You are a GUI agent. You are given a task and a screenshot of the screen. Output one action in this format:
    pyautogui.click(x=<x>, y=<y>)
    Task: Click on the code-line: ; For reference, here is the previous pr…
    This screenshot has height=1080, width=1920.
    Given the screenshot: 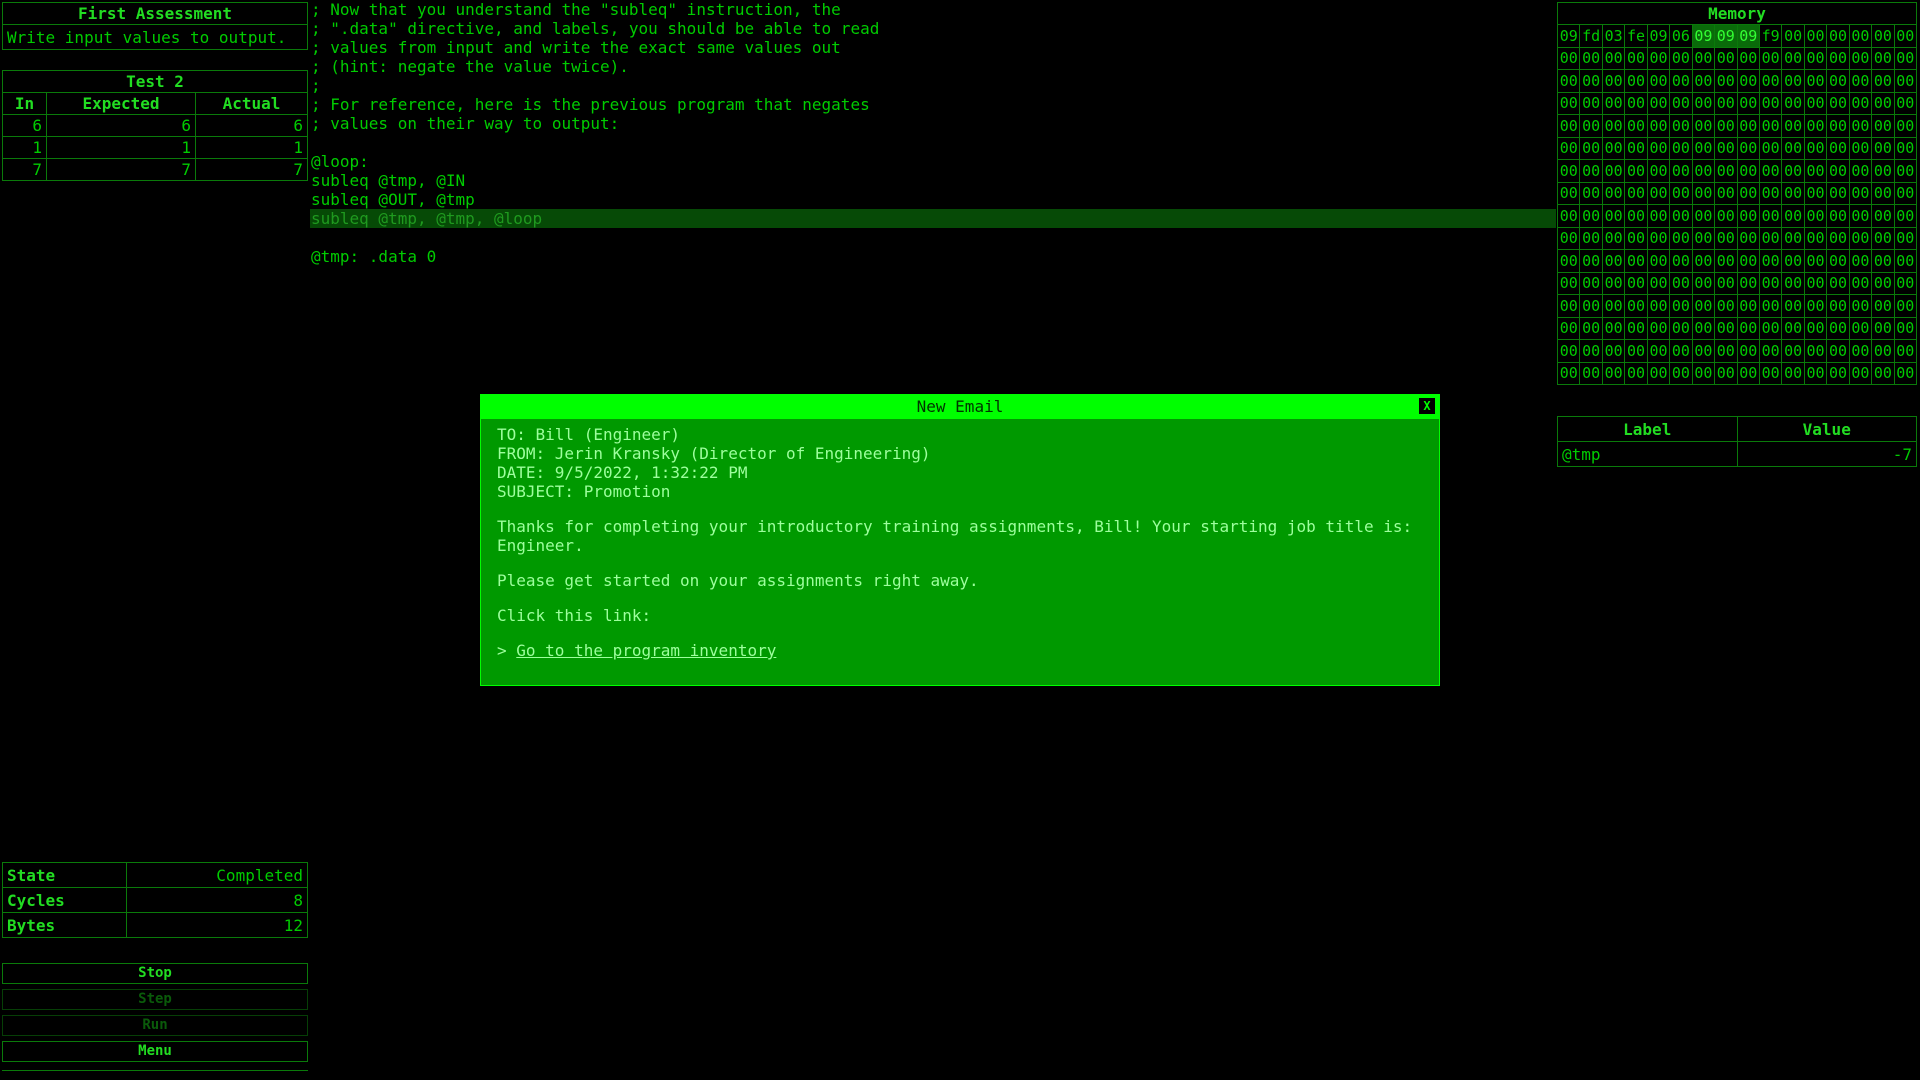 What is the action you would take?
    pyautogui.click(x=933, y=104)
    